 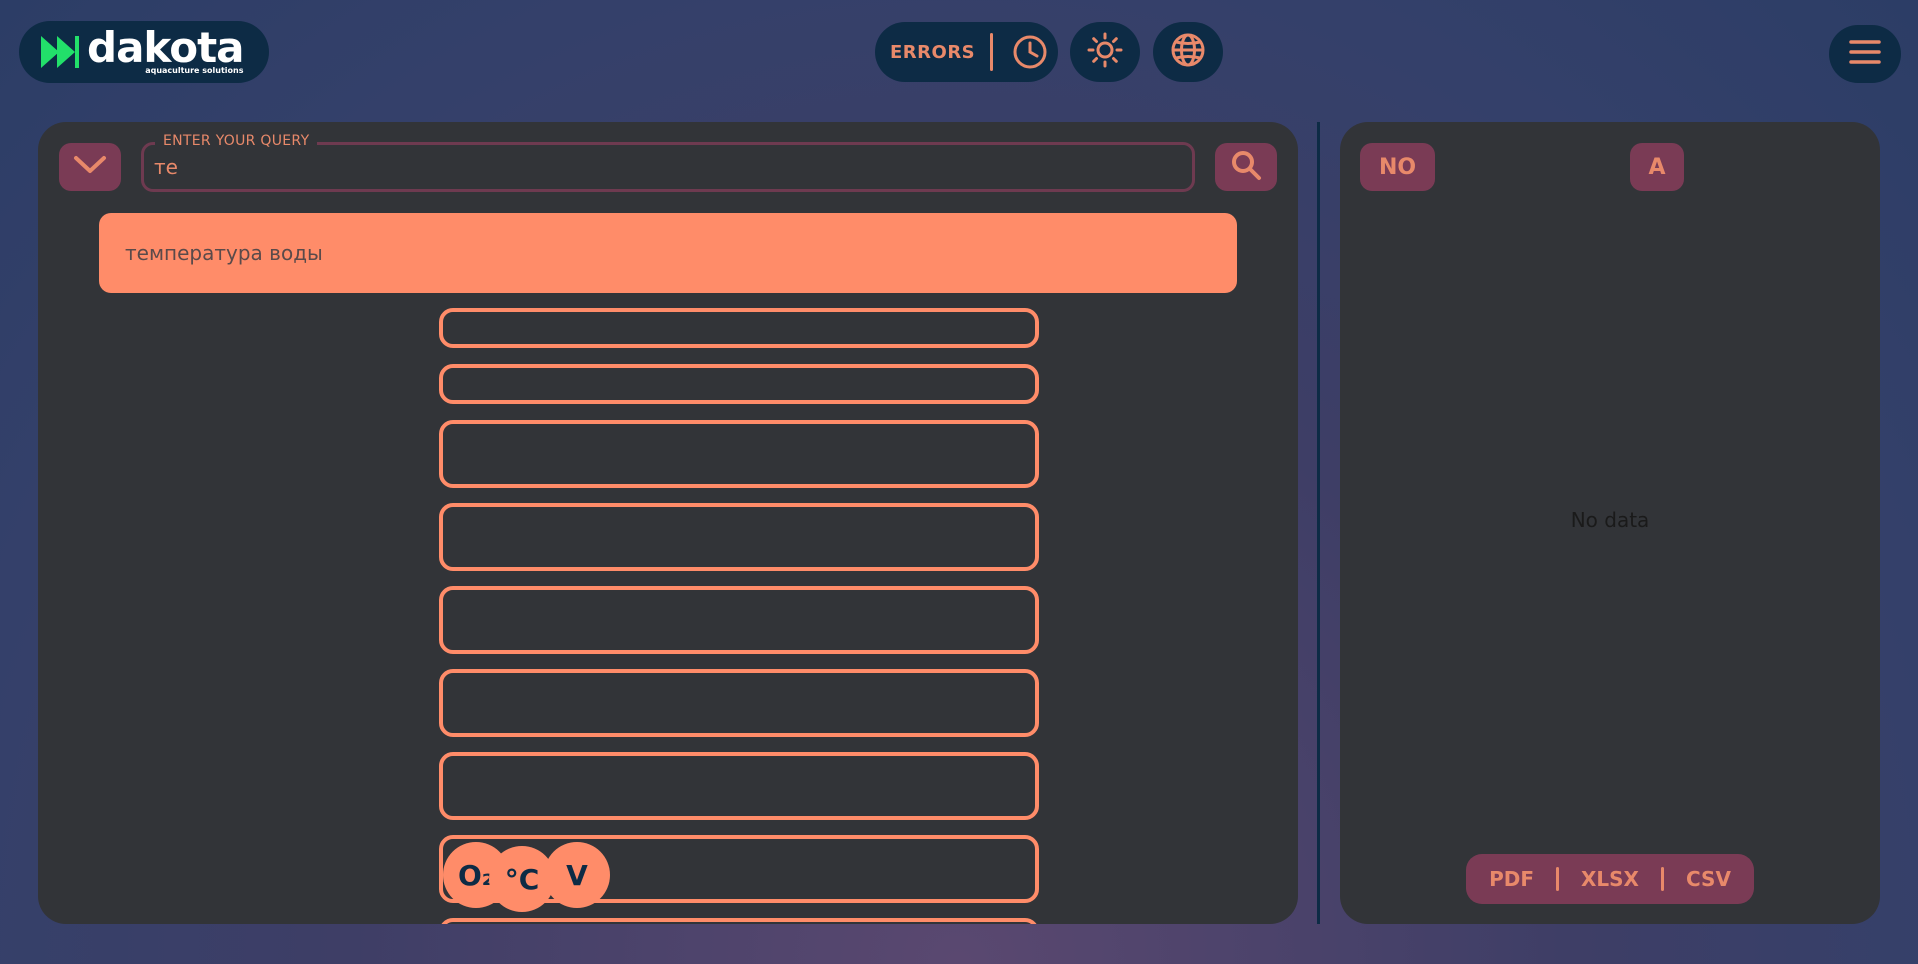 I want to click on menu-icon, so click(x=1865, y=54).